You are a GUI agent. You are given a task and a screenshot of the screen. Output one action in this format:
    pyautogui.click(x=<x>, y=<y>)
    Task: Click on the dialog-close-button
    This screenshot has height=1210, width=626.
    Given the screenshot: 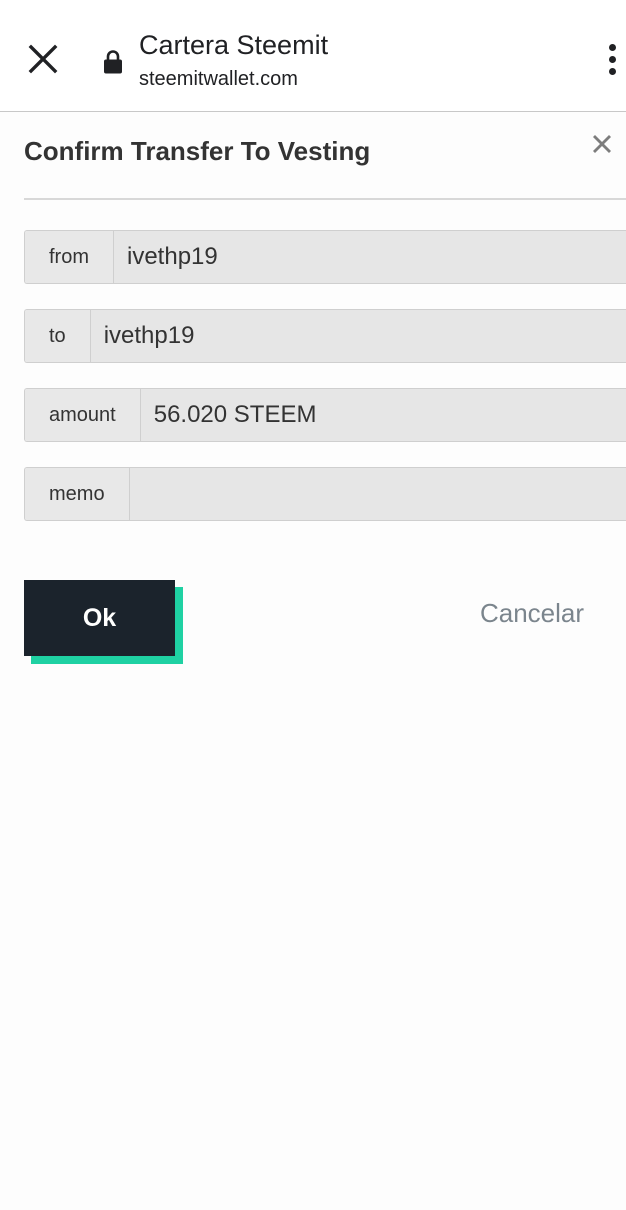 What is the action you would take?
    pyautogui.click(x=602, y=144)
    